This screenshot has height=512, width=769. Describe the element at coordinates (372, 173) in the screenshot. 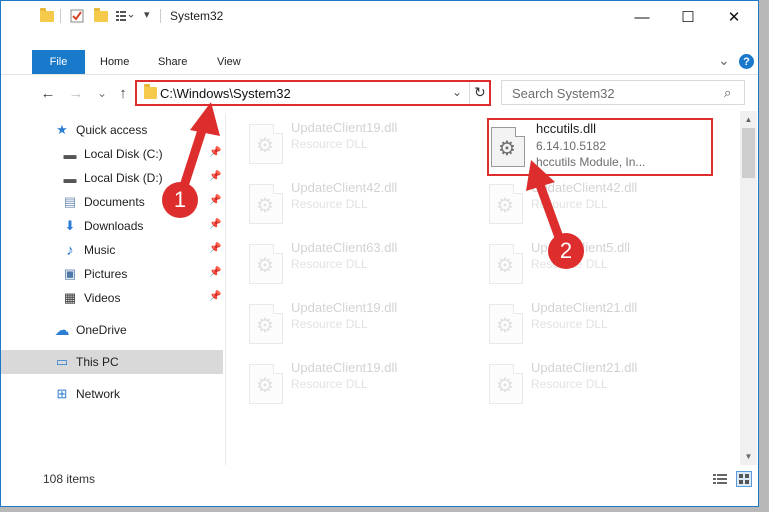

I see `annotation-arrows` at that location.